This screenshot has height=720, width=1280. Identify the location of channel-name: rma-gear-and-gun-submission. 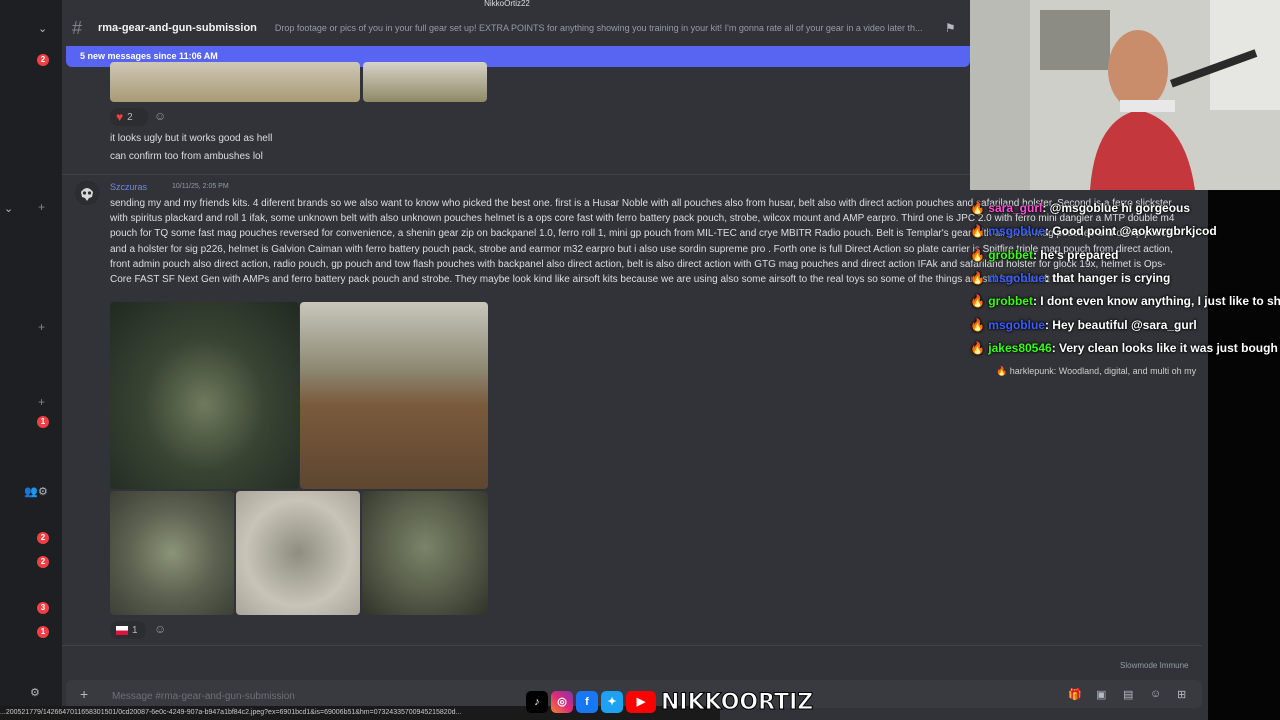
(177, 28).